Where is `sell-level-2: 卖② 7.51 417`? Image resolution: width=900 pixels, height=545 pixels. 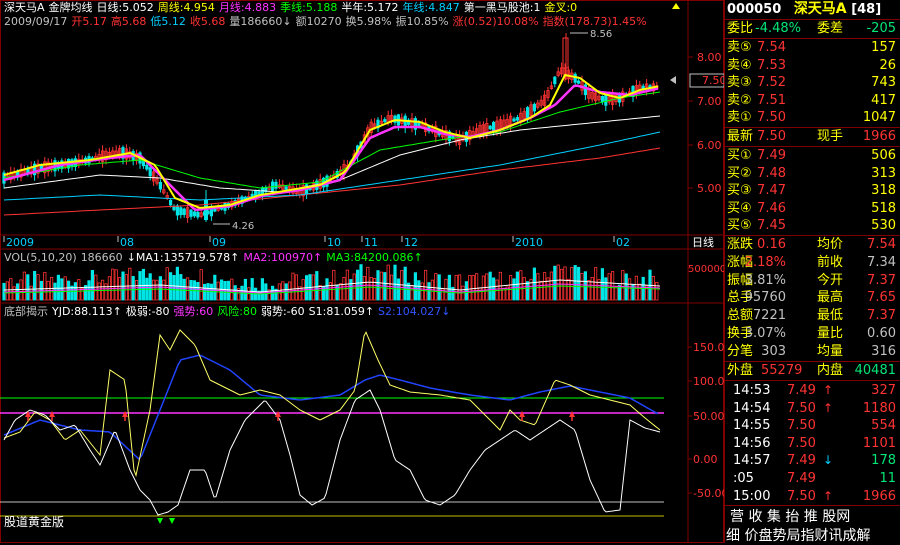 sell-level-2: 卖② 7.51 417 is located at coordinates (811, 100).